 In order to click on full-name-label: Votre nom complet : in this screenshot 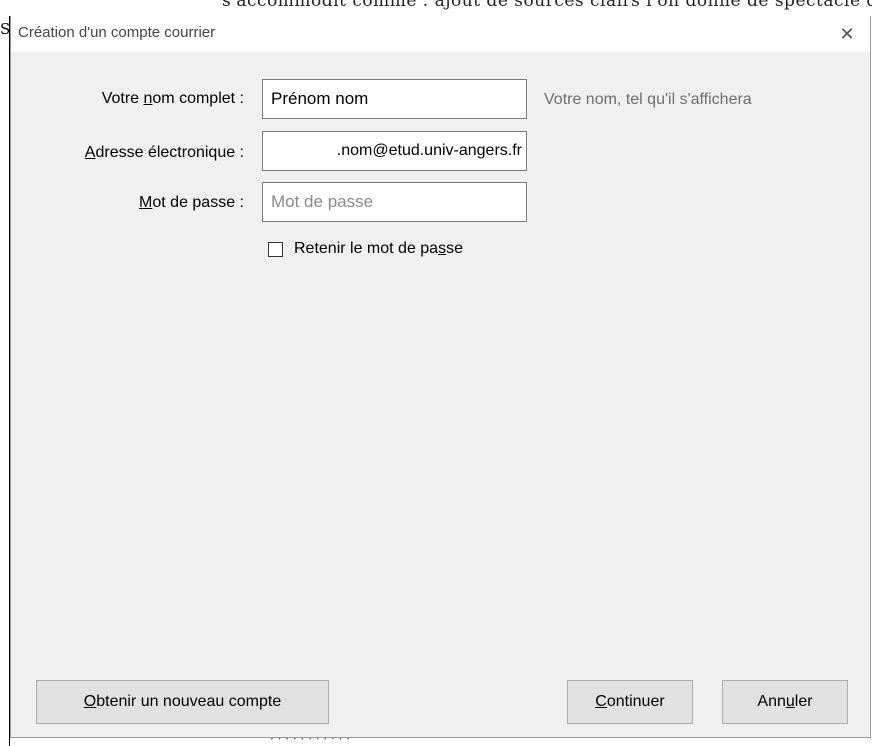, I will do `click(172, 98)`.